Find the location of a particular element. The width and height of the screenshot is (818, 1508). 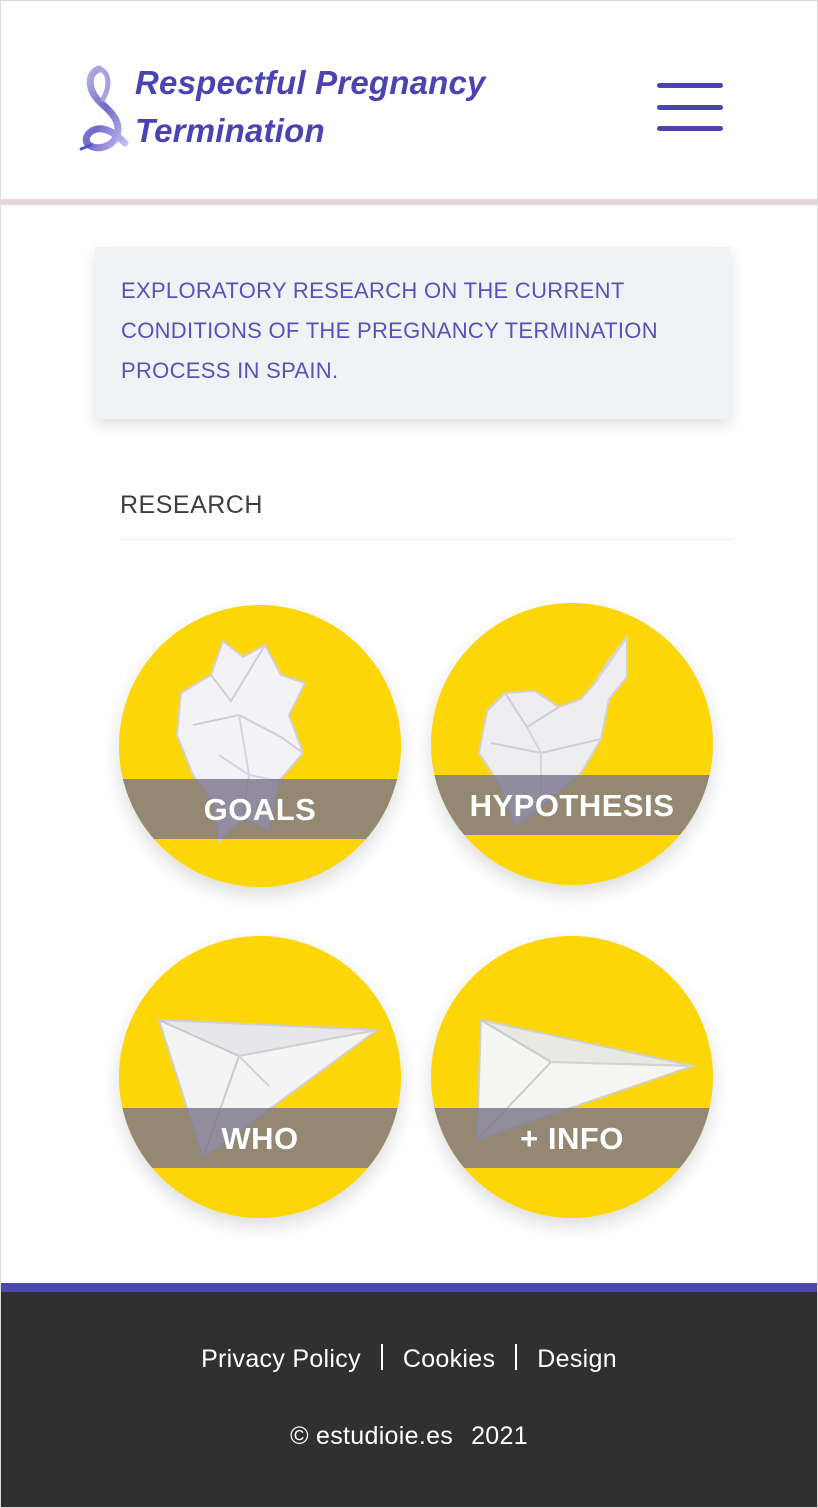

site-logo: Respectful Pregnancy Termination is located at coordinates (287, 109).